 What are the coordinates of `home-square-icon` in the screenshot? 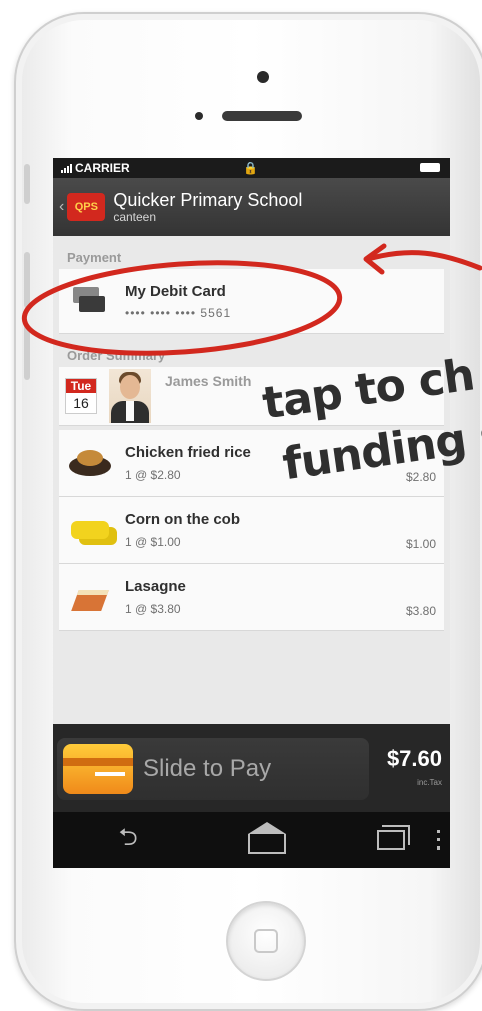 It's located at (266, 941).